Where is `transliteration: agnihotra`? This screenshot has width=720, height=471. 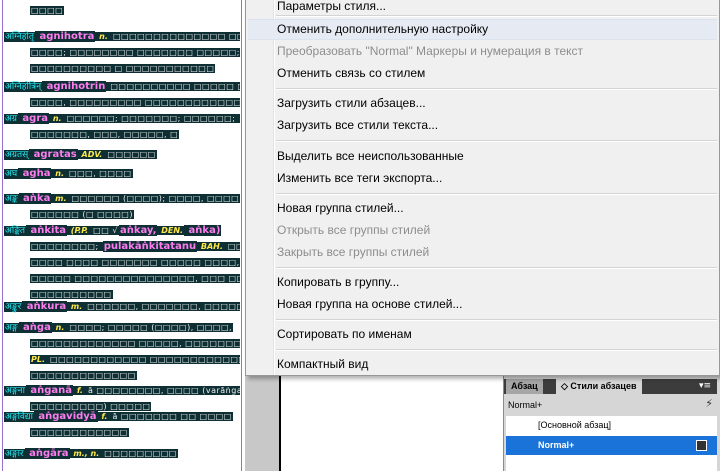 transliteration: agnihotra is located at coordinates (65, 36).